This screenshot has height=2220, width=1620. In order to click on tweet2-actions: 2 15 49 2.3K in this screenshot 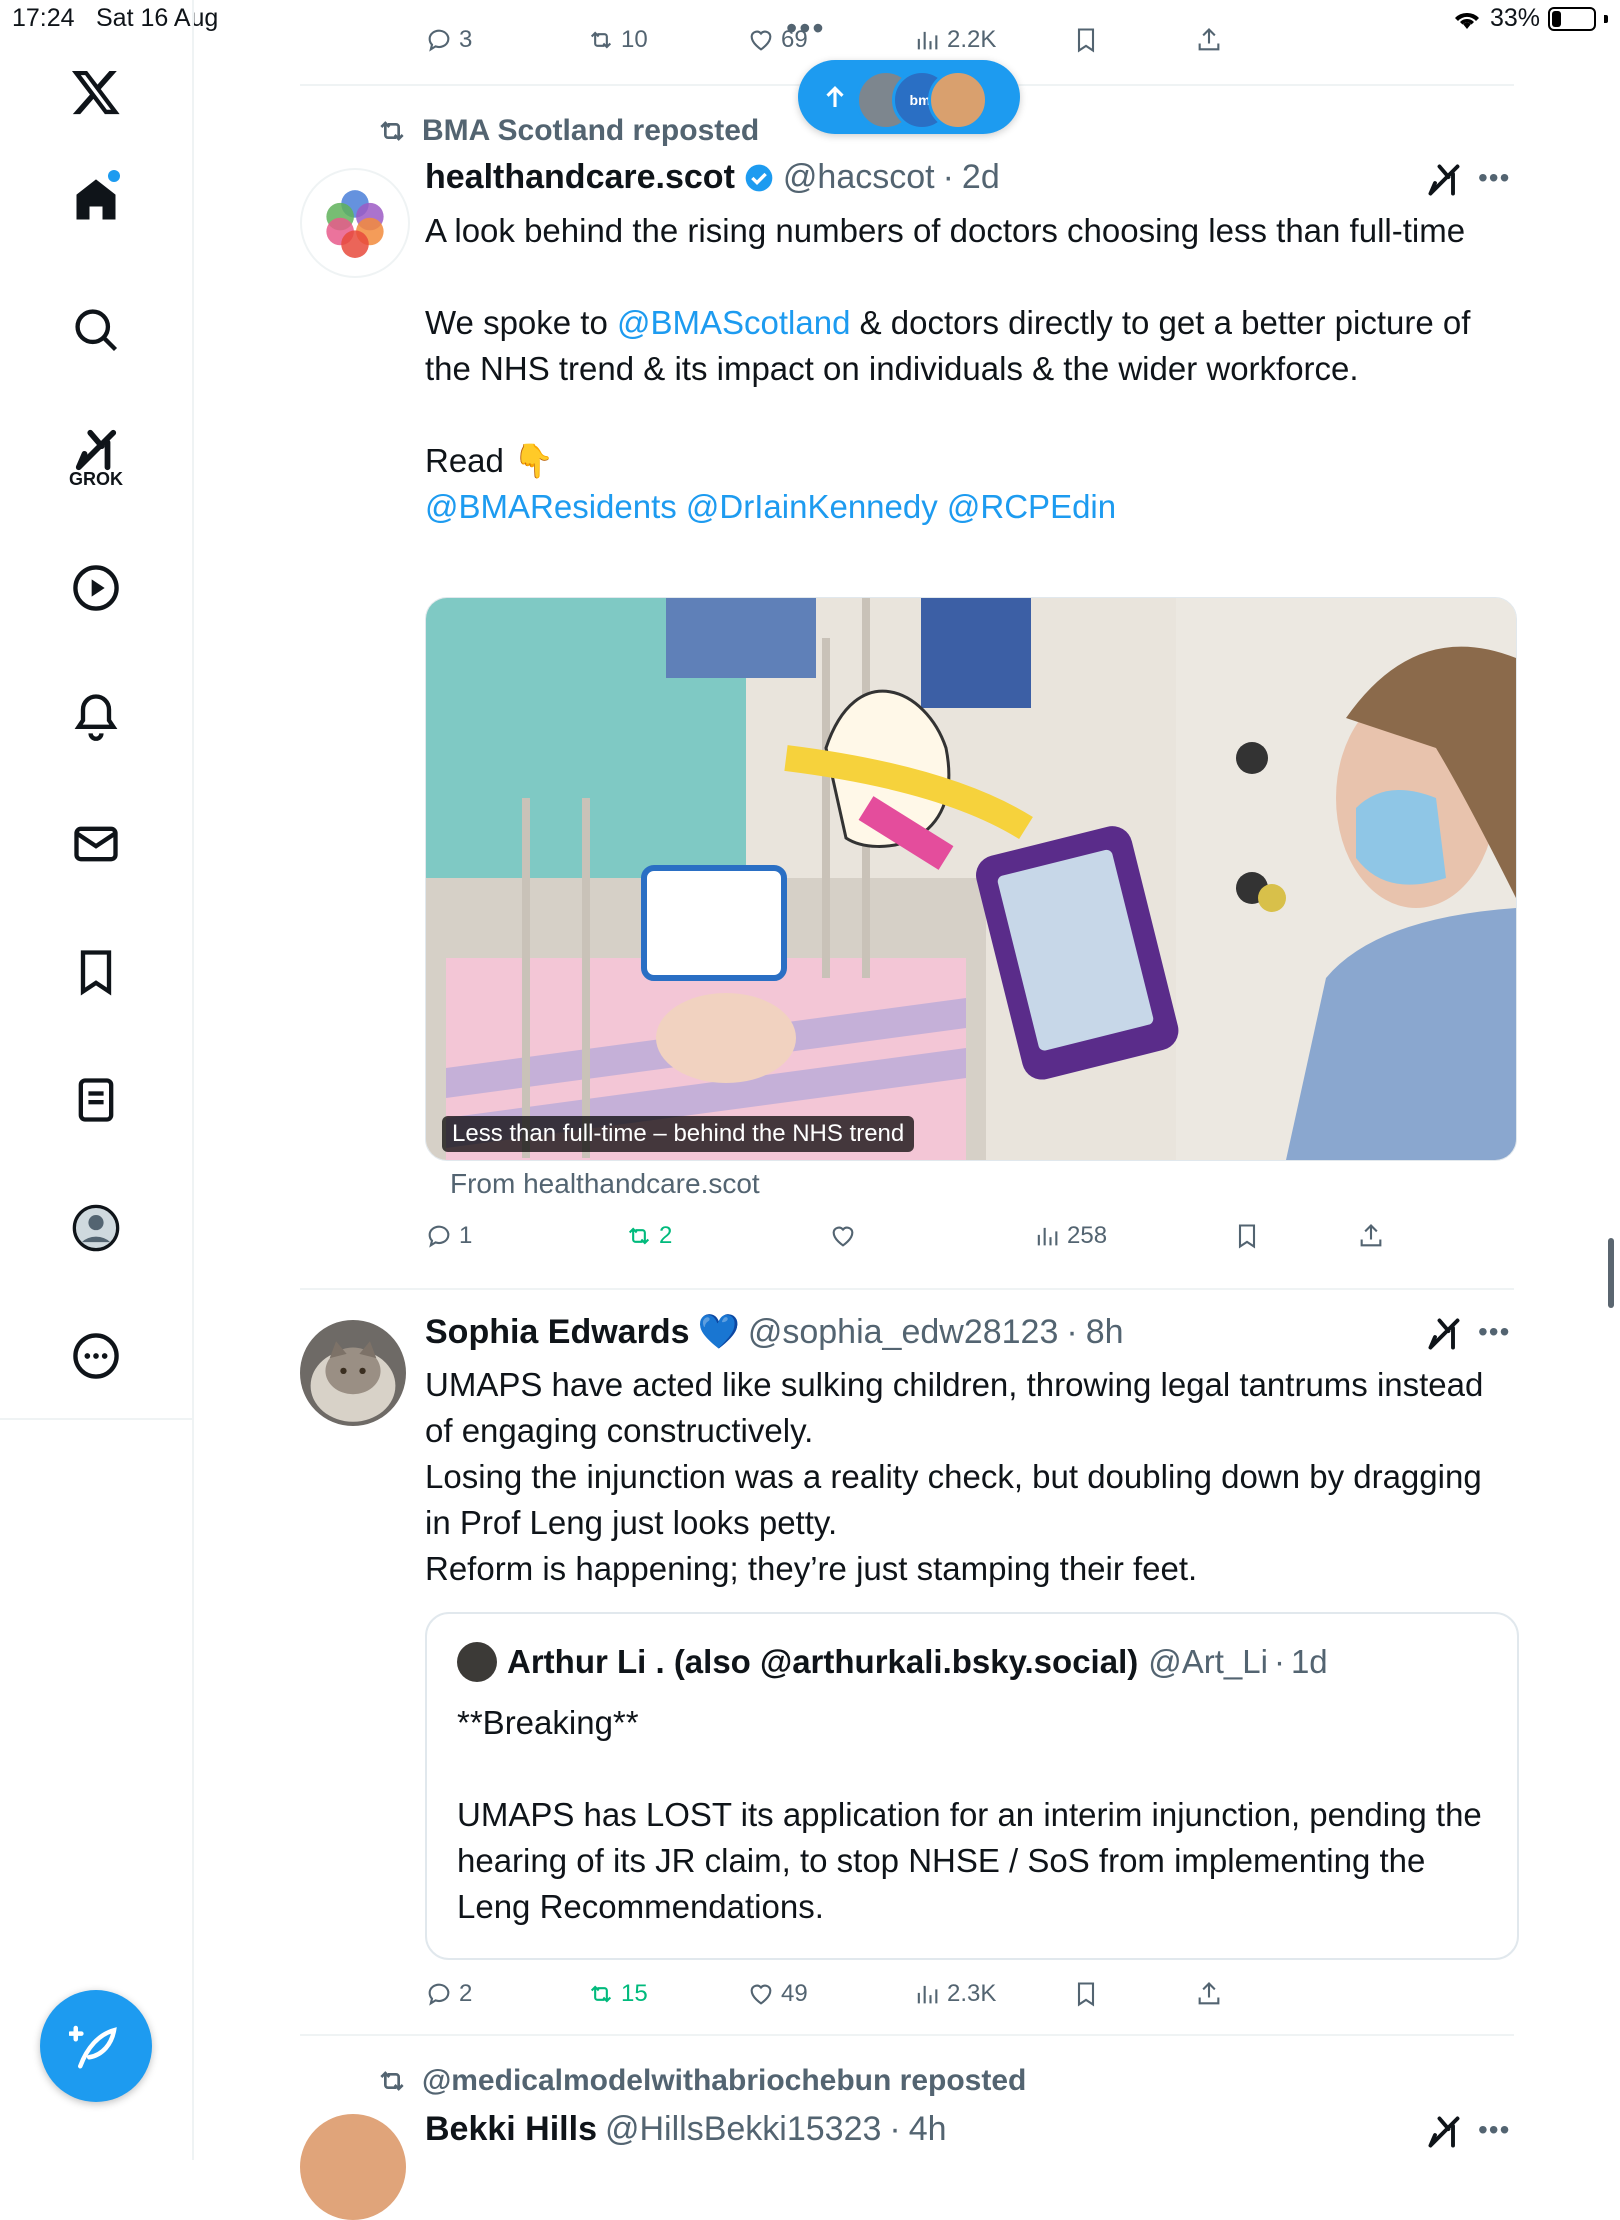, I will do `click(975, 2000)`.